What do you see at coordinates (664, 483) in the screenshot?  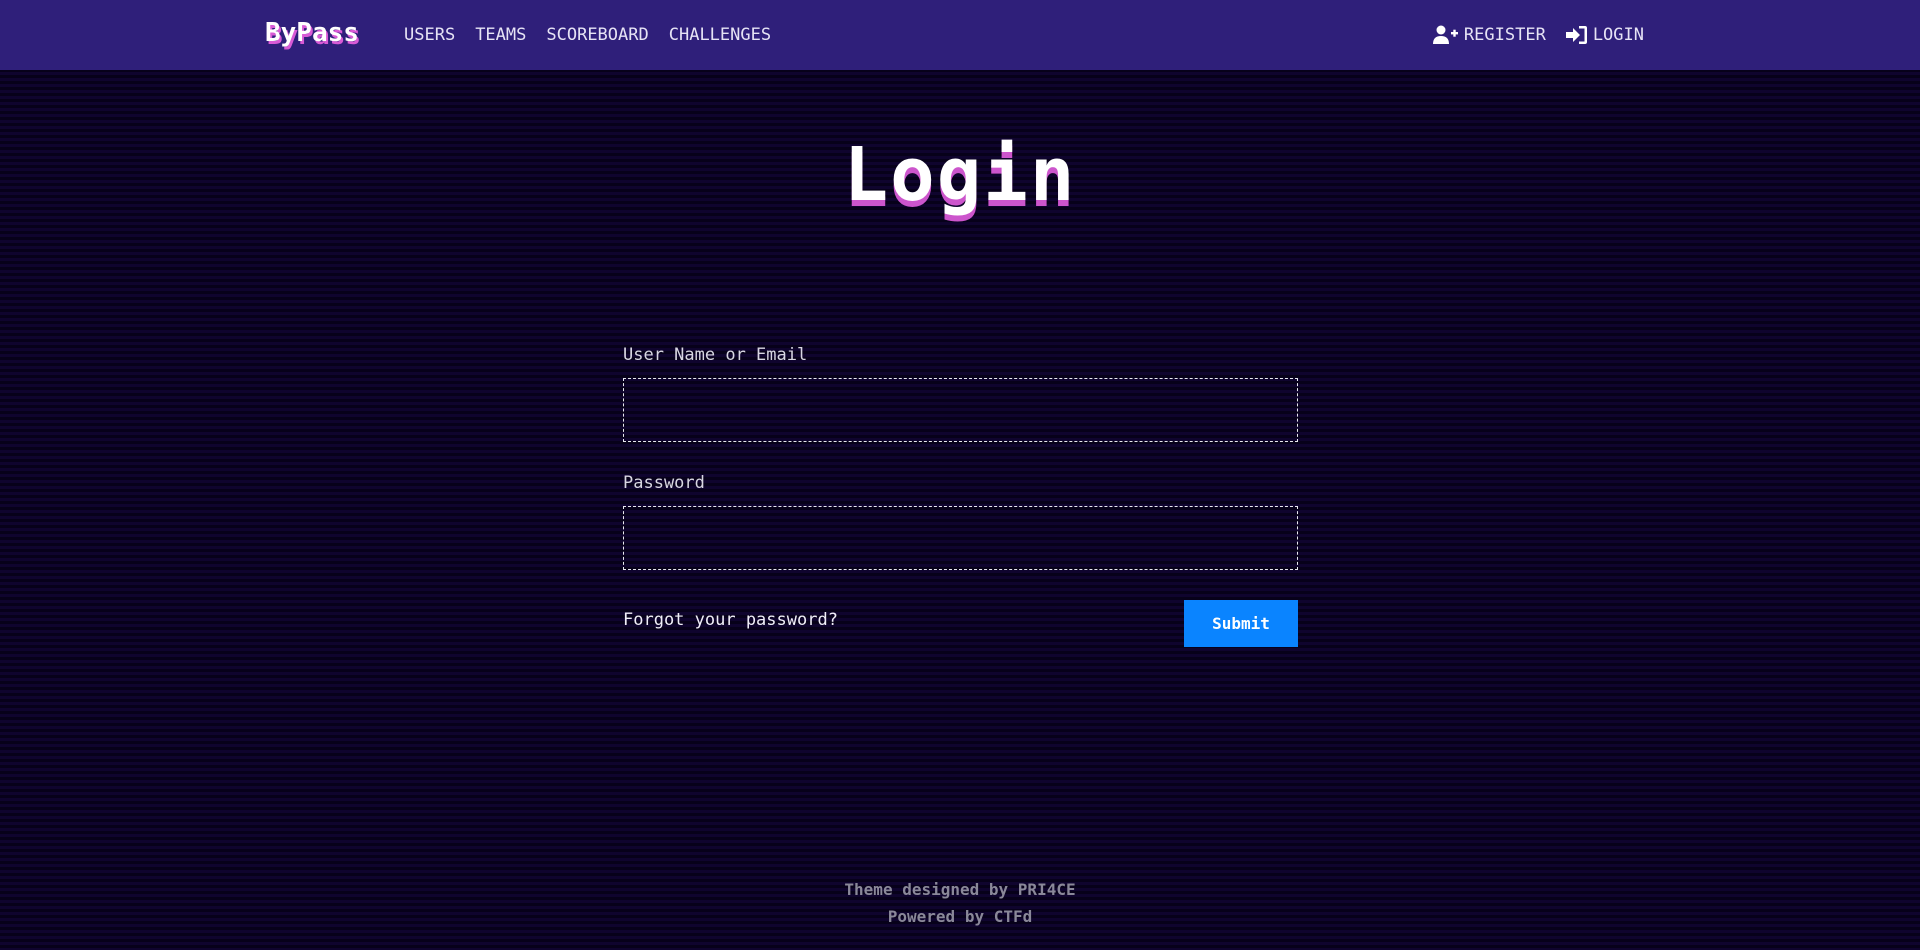 I see `password-label: Password` at bounding box center [664, 483].